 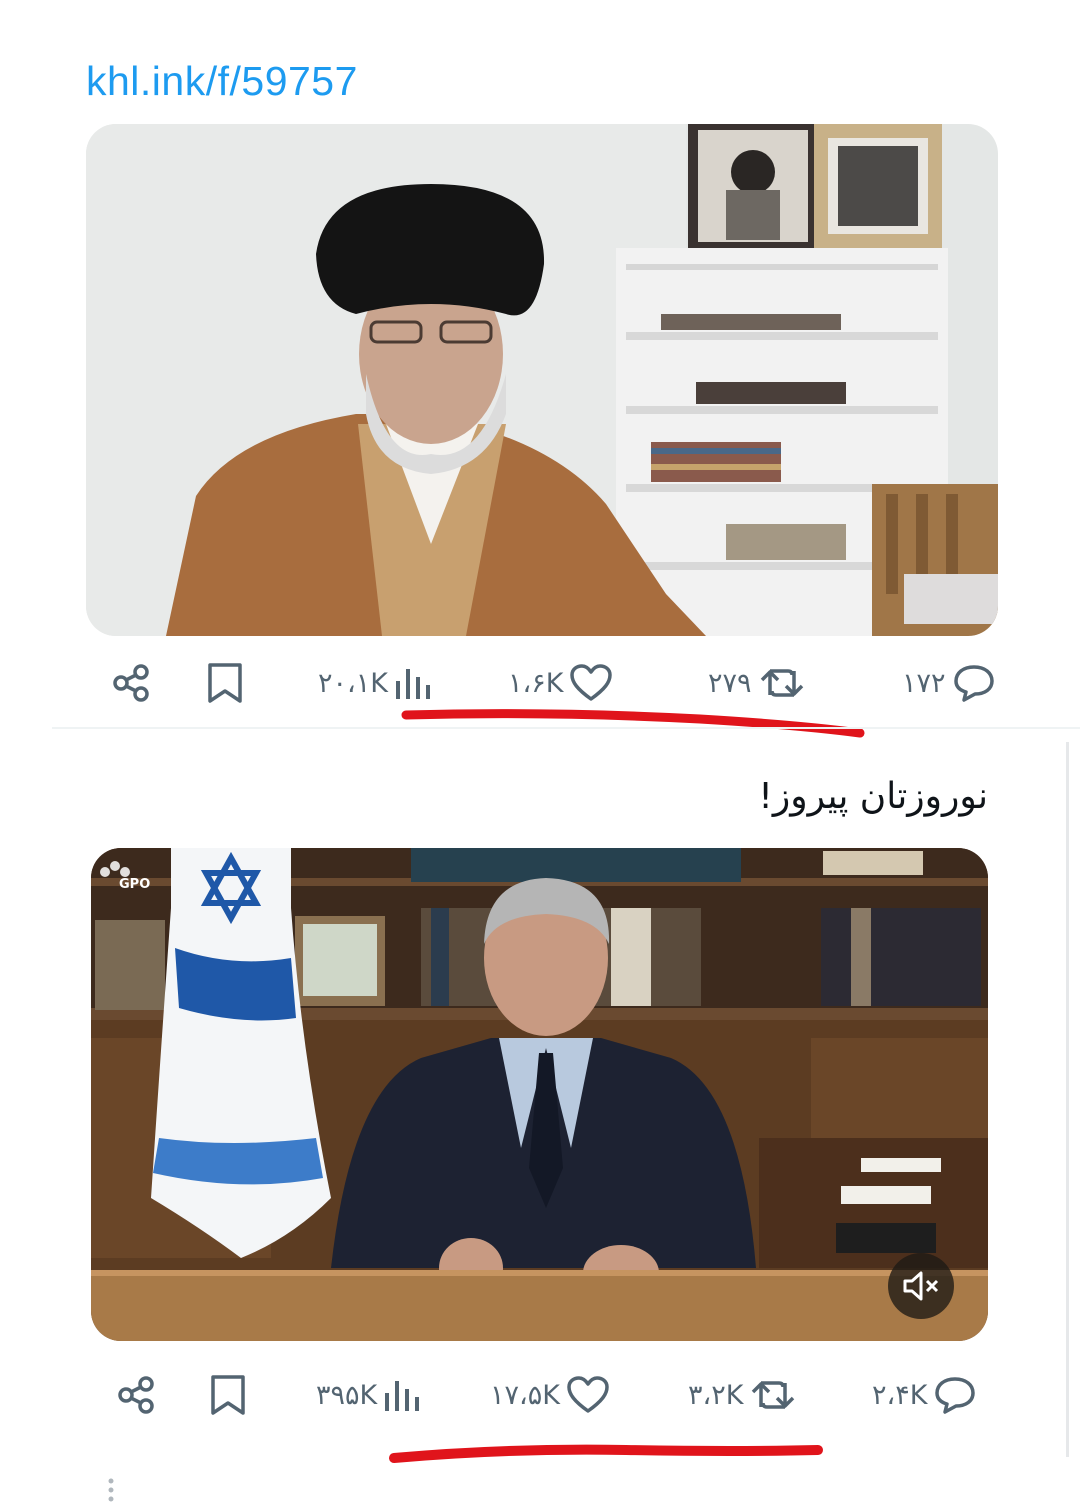 I want to click on tweet2-views-button: ۳۹۵K, so click(x=368, y=1395).